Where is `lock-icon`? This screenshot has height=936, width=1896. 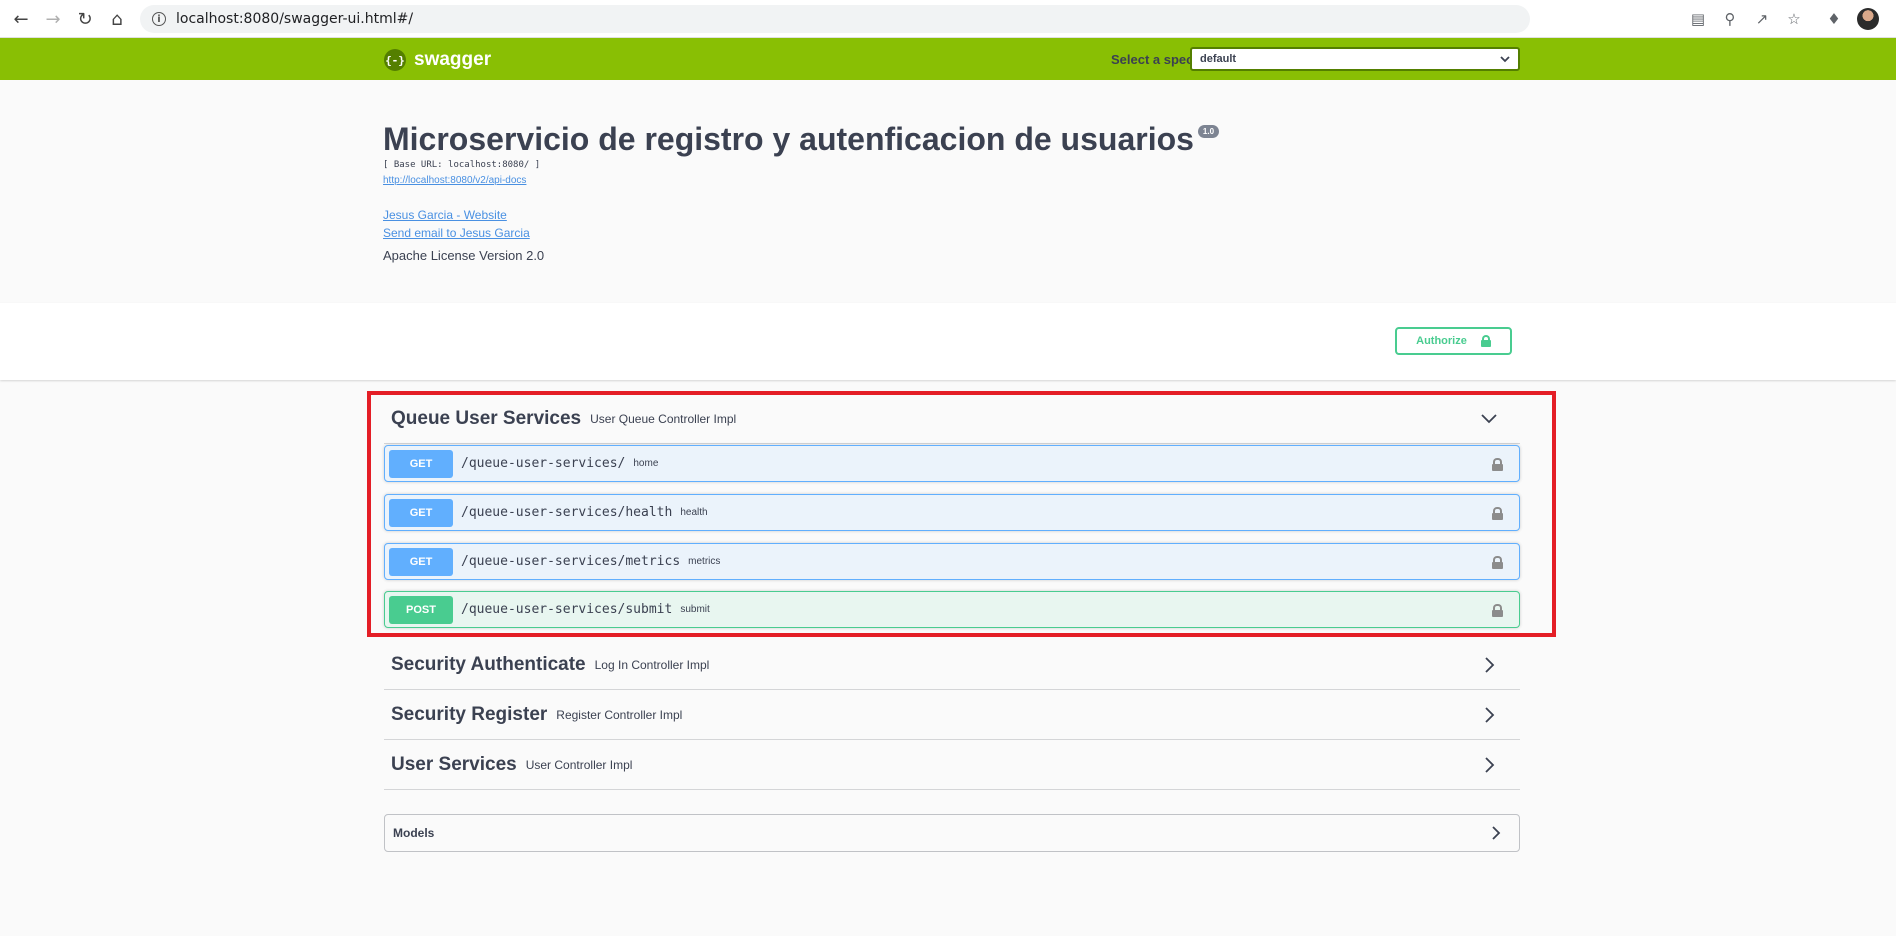 lock-icon is located at coordinates (1485, 341).